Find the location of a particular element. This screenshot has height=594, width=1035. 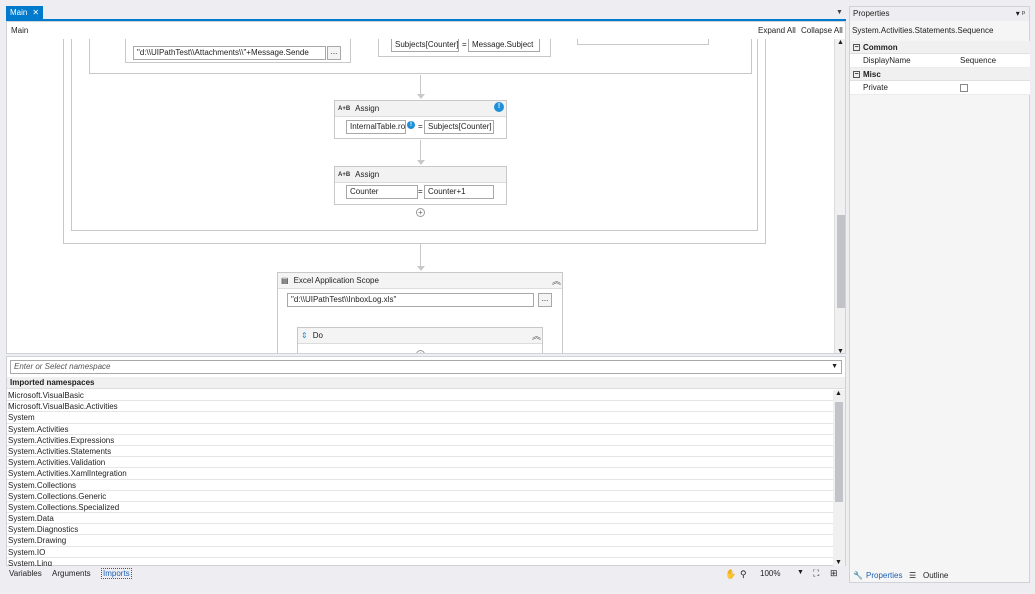

assign1-to-field: InternalTable.ro is located at coordinates (376, 127).